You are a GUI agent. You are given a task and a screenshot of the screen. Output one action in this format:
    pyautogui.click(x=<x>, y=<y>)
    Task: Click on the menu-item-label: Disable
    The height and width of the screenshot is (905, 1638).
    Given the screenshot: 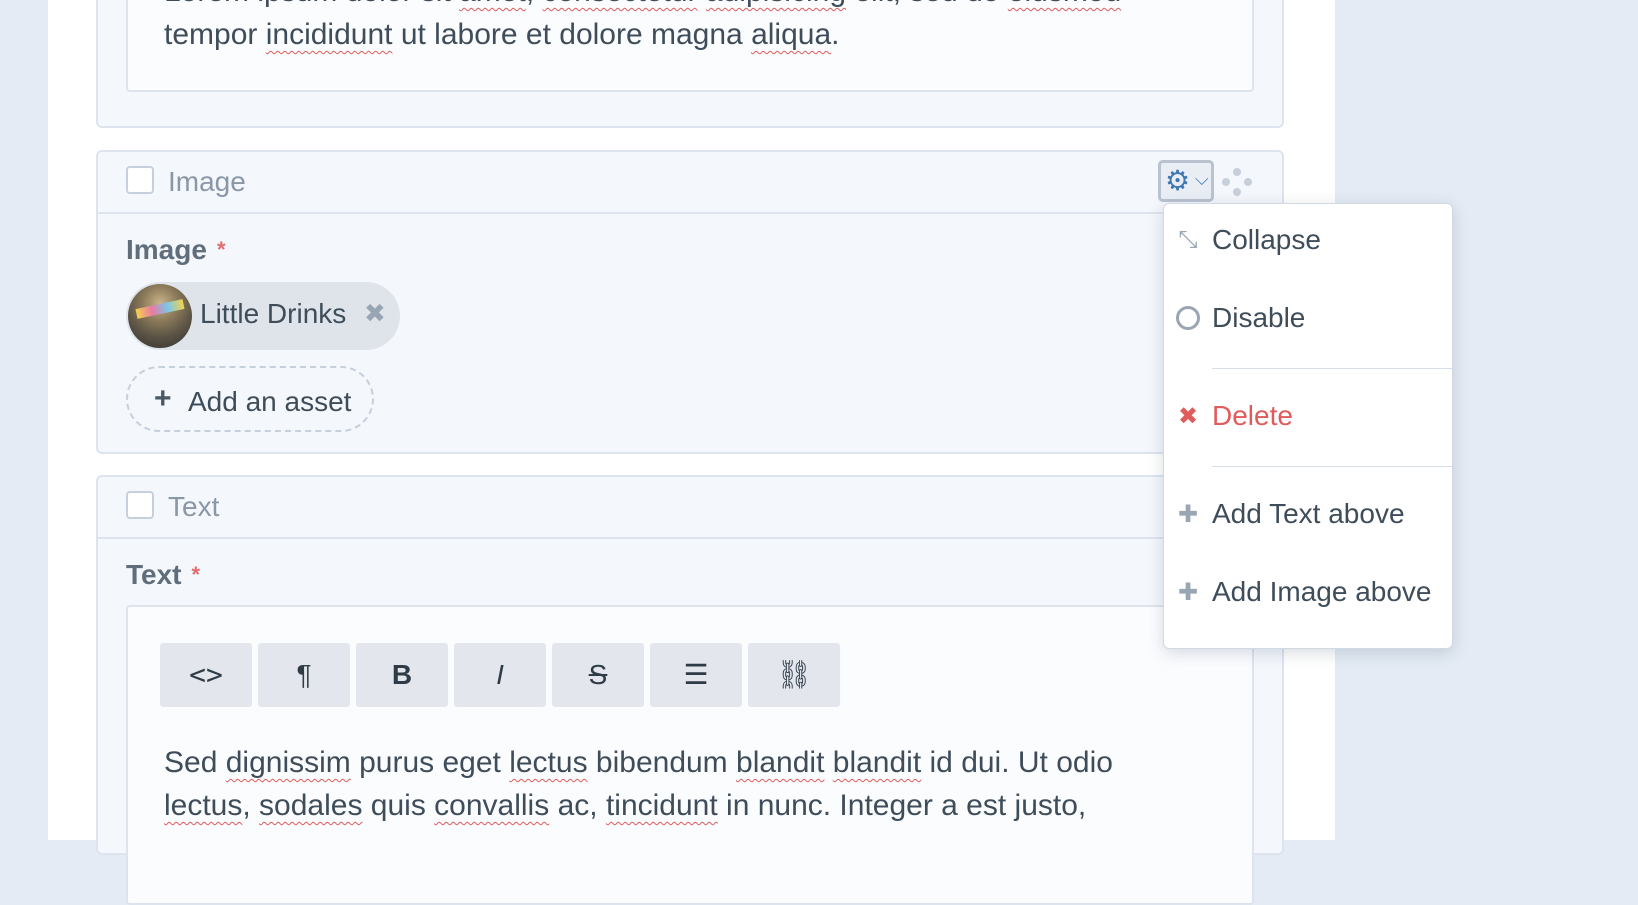 What is the action you would take?
    pyautogui.click(x=1259, y=317)
    